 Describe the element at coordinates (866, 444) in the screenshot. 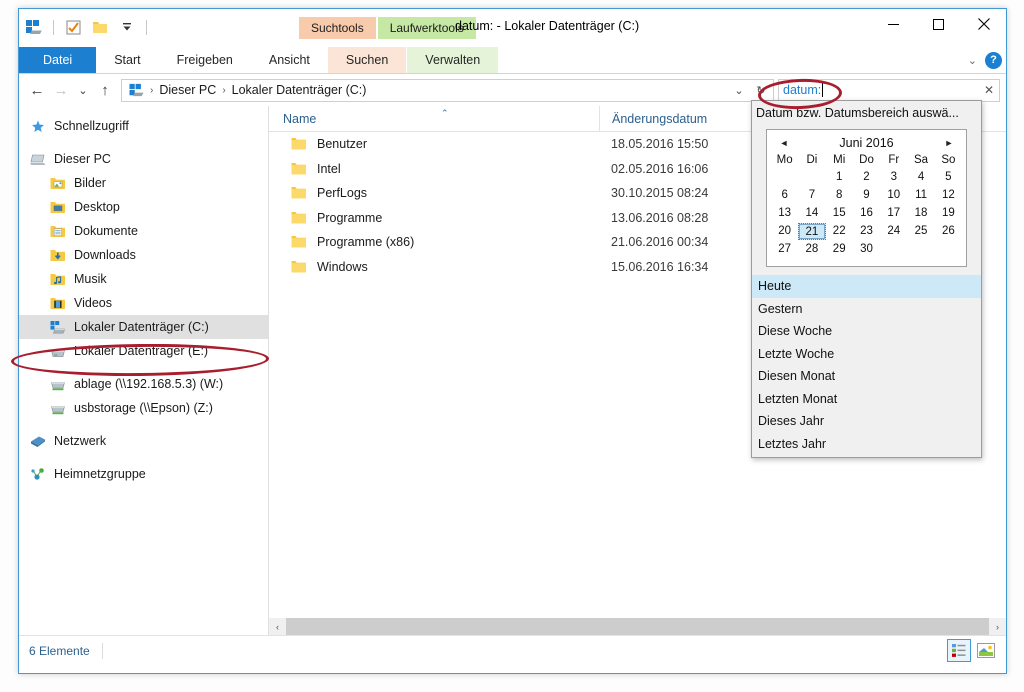

I see `date-preset-item: Letztes Jahr` at that location.